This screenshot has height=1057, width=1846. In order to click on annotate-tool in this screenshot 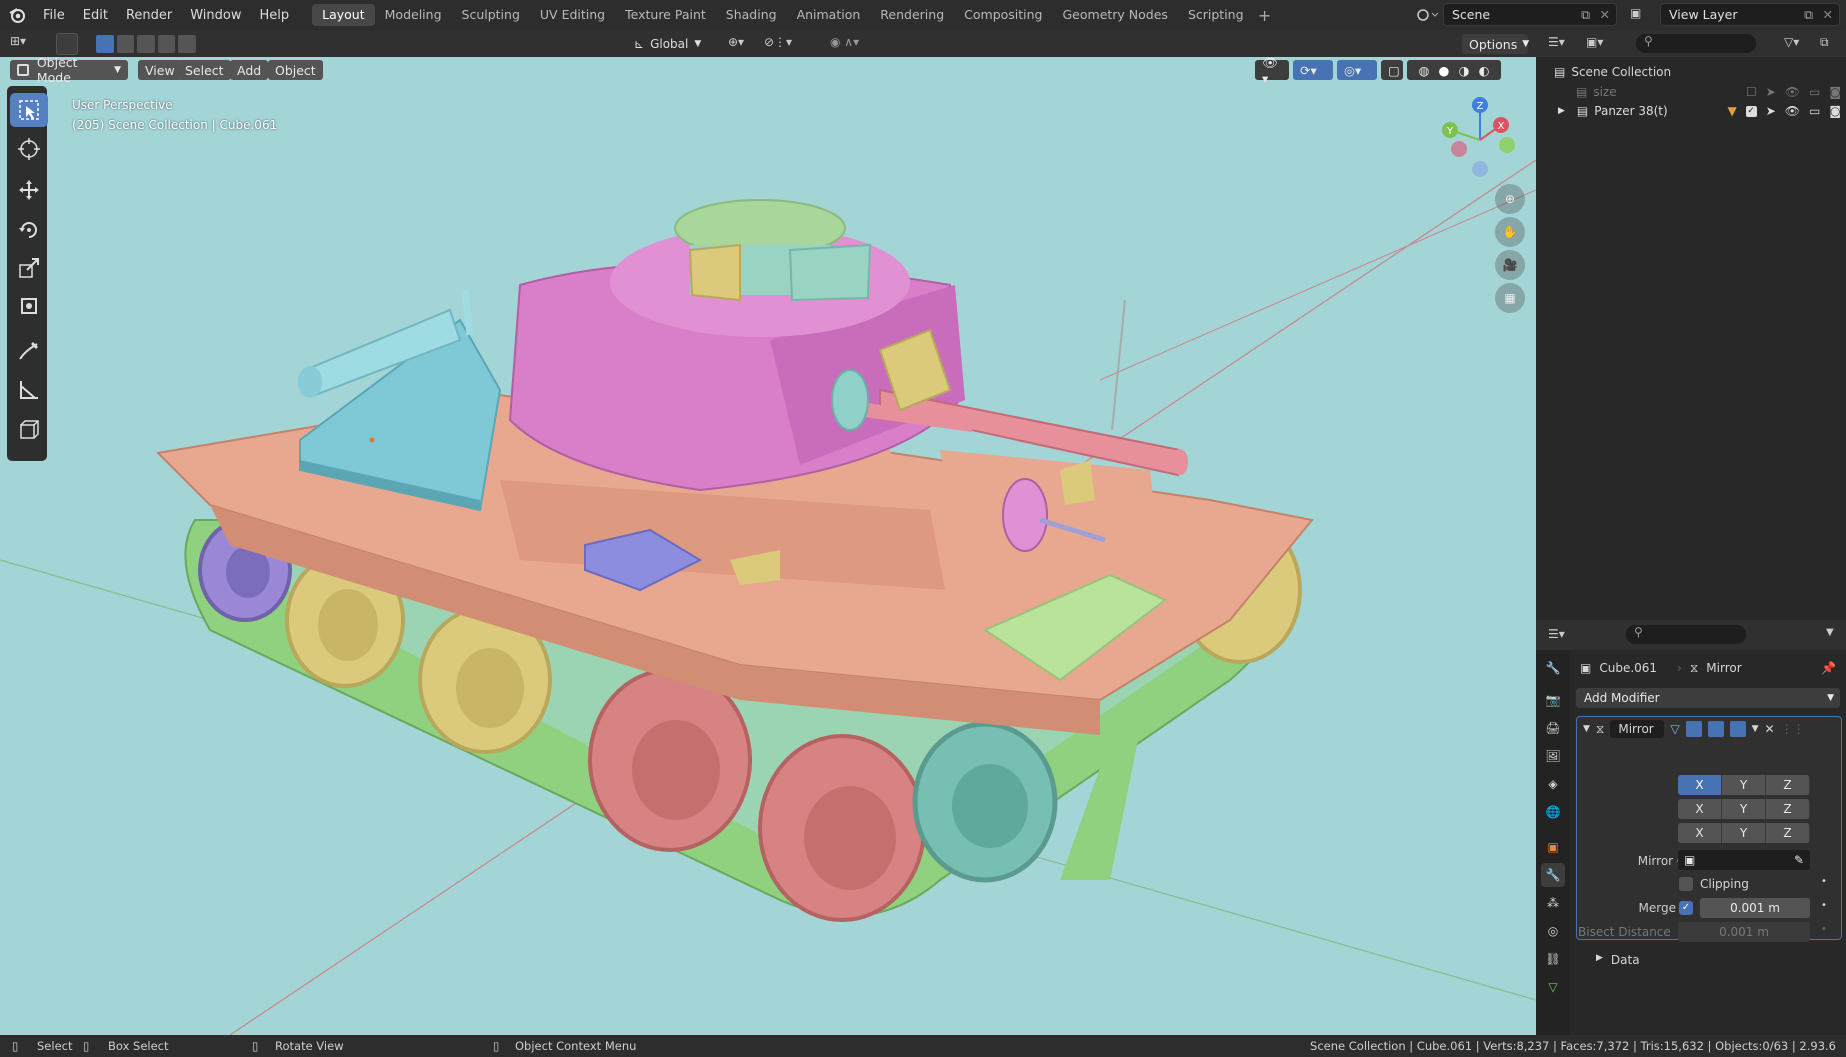, I will do `click(29, 351)`.